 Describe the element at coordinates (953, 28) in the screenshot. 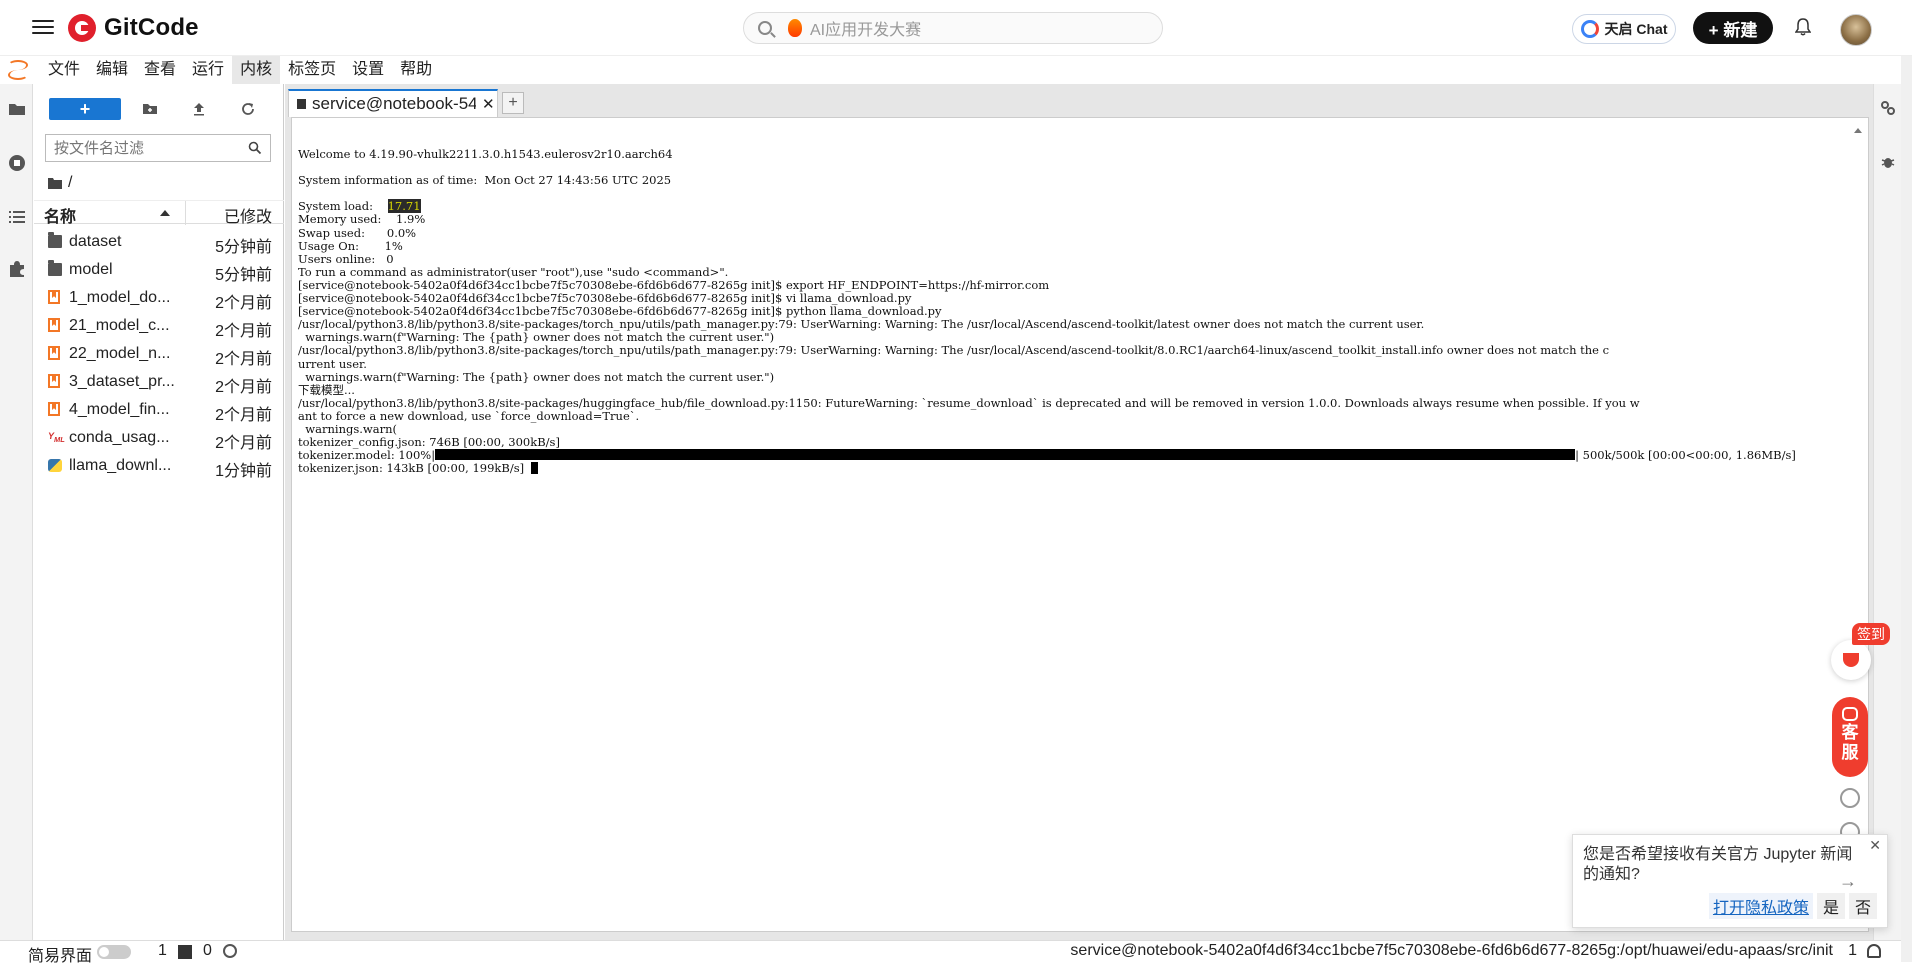

I see `search-bar: AI应用开发大赛` at that location.